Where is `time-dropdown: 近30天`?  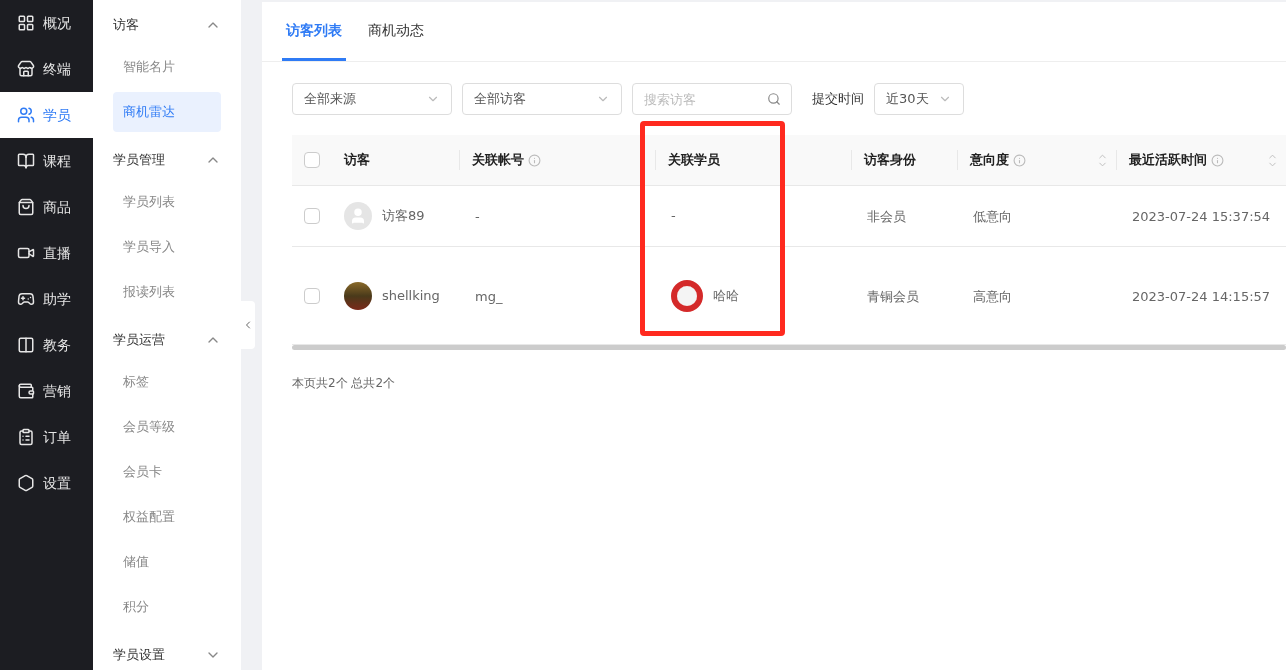
time-dropdown: 近30天 is located at coordinates (919, 99).